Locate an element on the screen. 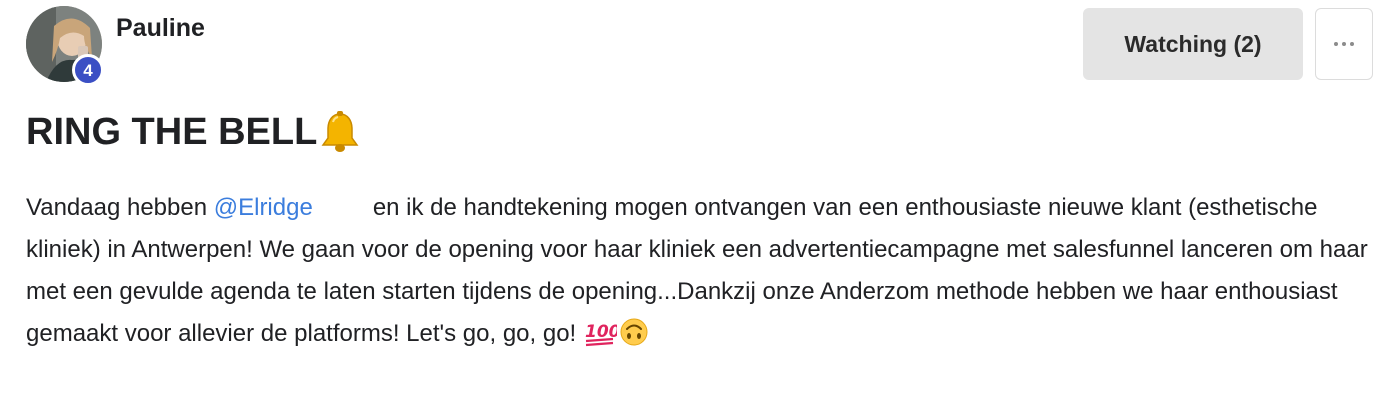 This screenshot has width=1393, height=400. level-badge: 4 is located at coordinates (88, 70).